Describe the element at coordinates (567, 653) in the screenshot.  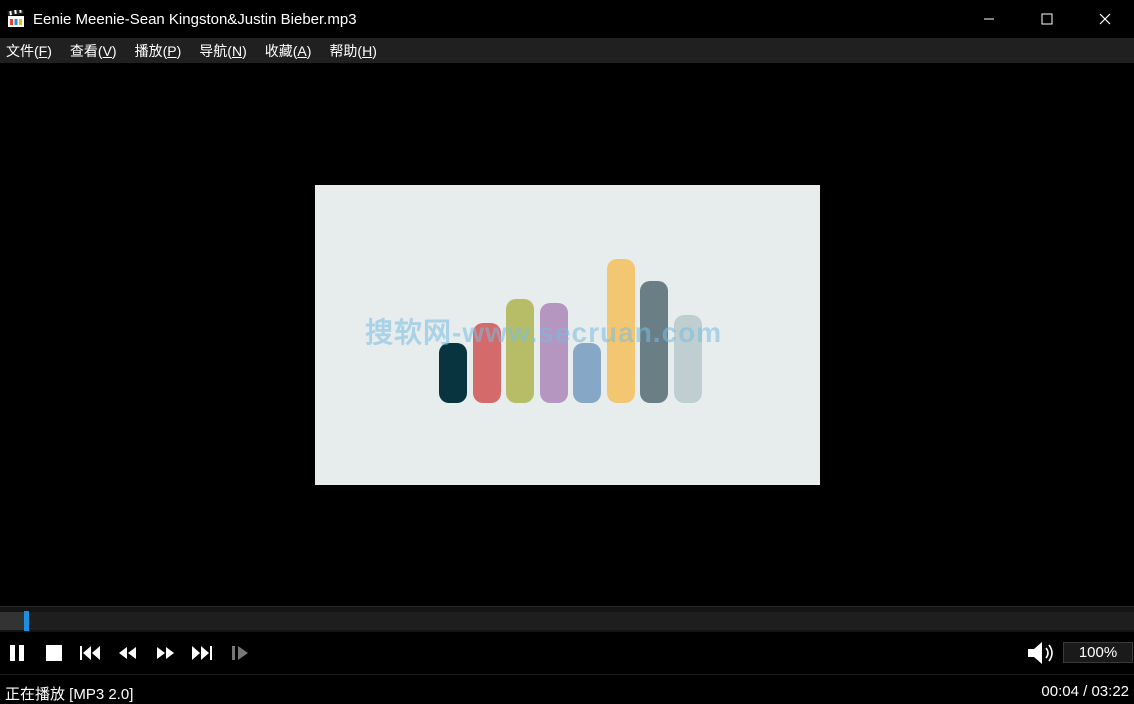
I see `control-bar: 100%` at that location.